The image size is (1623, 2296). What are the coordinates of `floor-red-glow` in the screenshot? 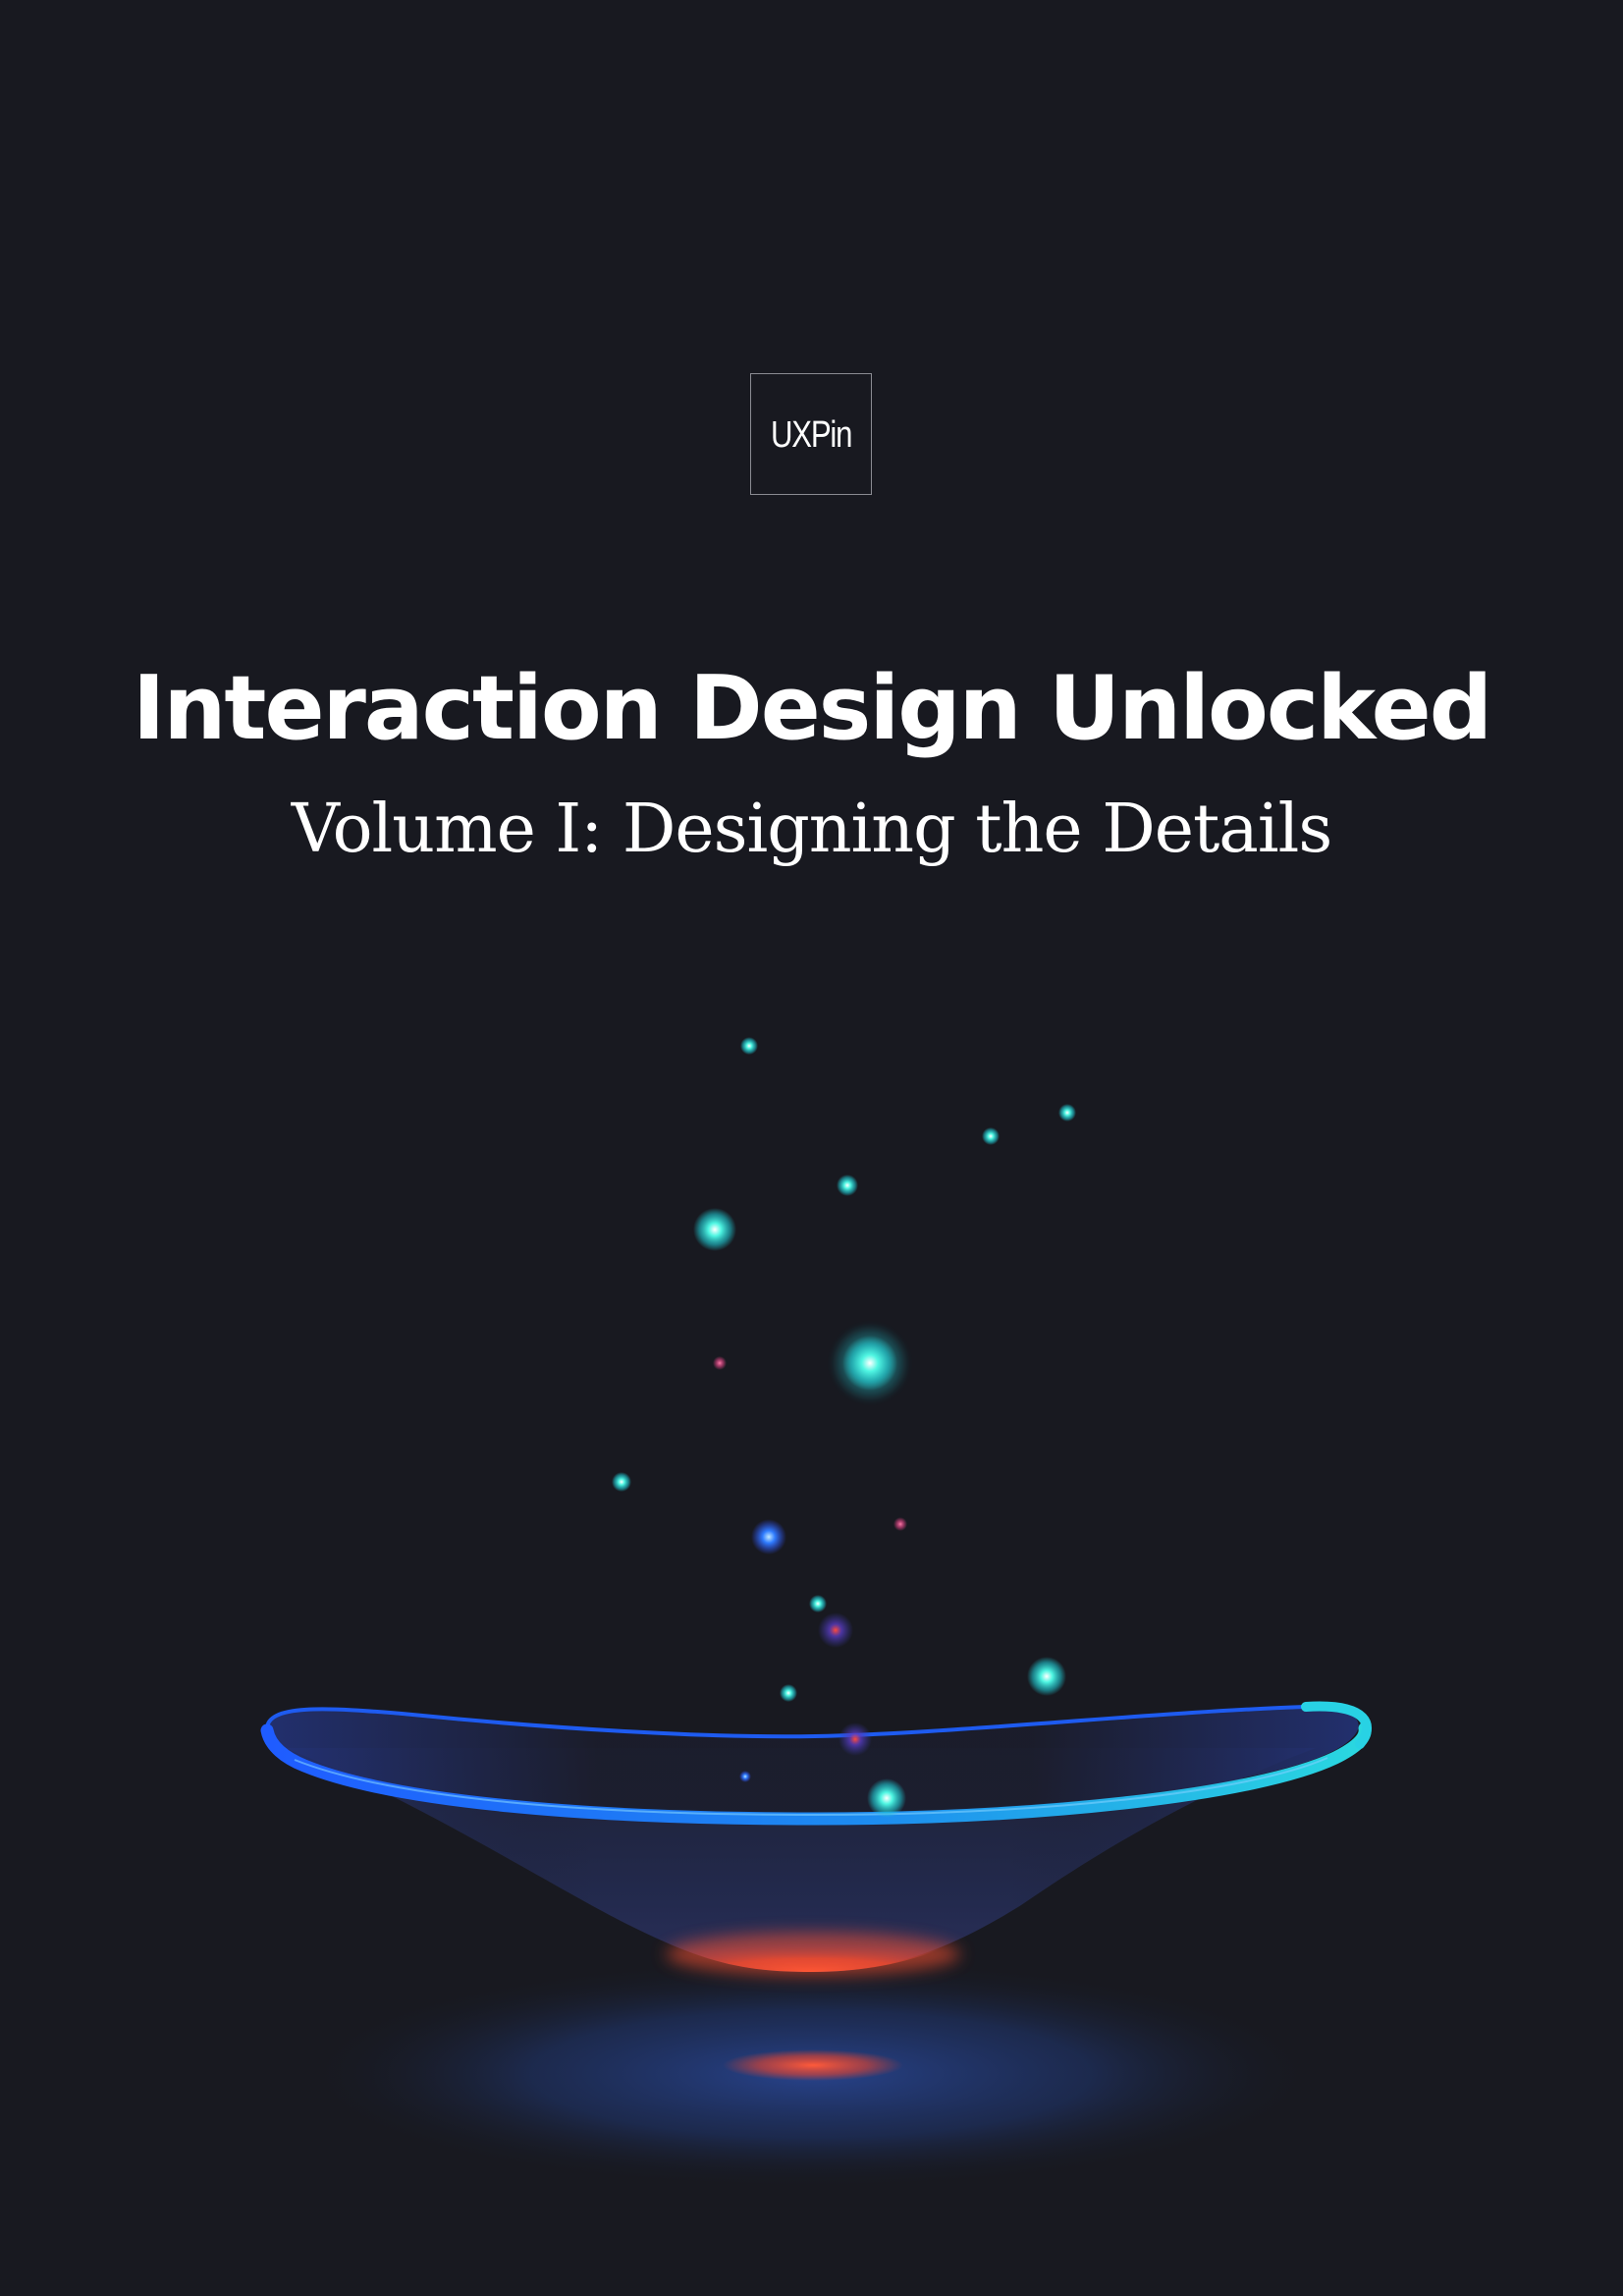 It's located at (813, 2065).